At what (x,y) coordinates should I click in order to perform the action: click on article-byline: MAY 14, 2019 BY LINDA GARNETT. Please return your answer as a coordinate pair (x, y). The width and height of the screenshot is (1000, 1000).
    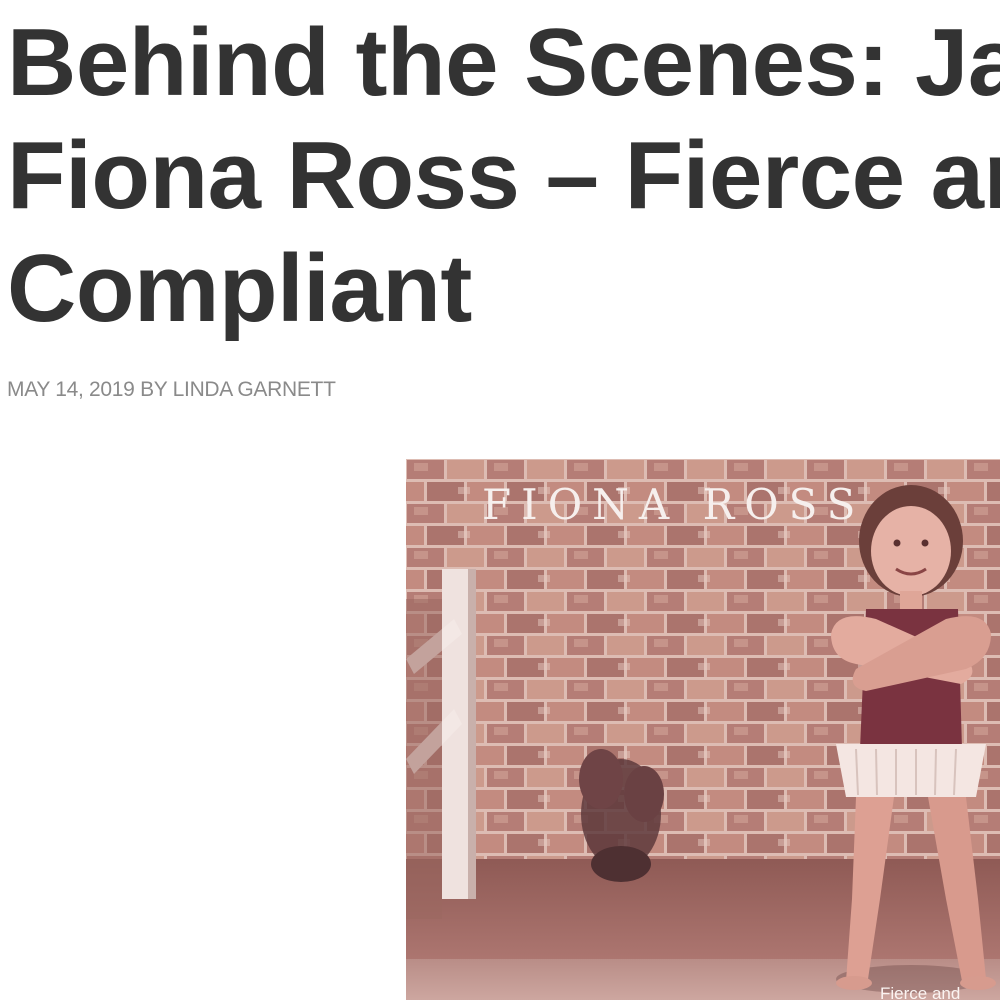
    Looking at the image, I should click on (171, 389).